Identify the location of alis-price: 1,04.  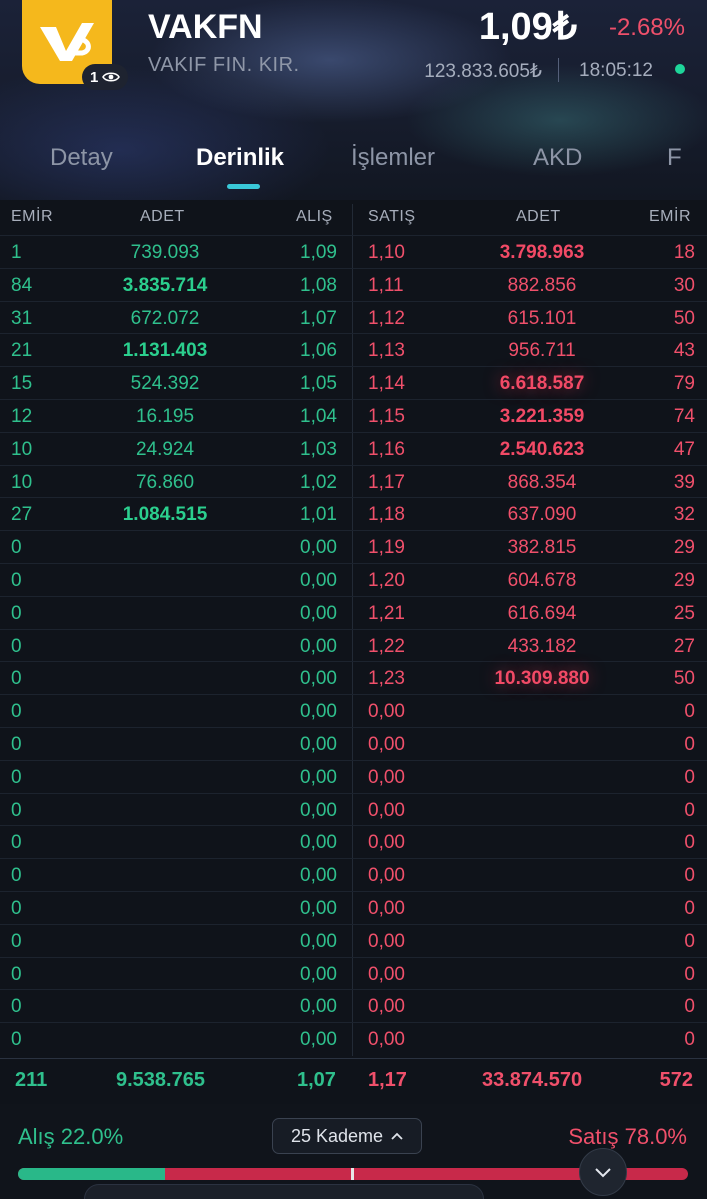
(318, 416).